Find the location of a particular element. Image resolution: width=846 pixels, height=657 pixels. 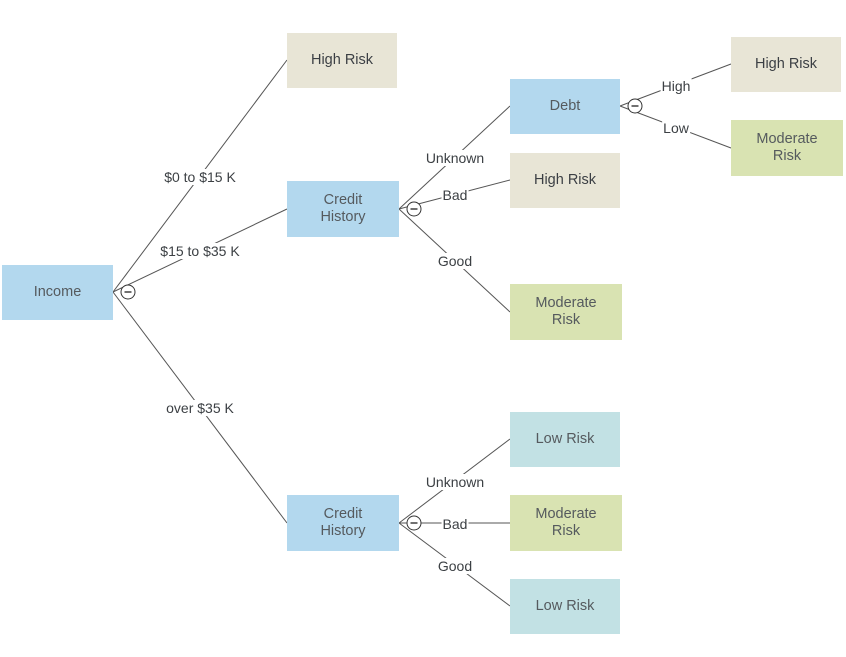

node-moderate-risk-1: Moderate Risk is located at coordinates (566, 312).